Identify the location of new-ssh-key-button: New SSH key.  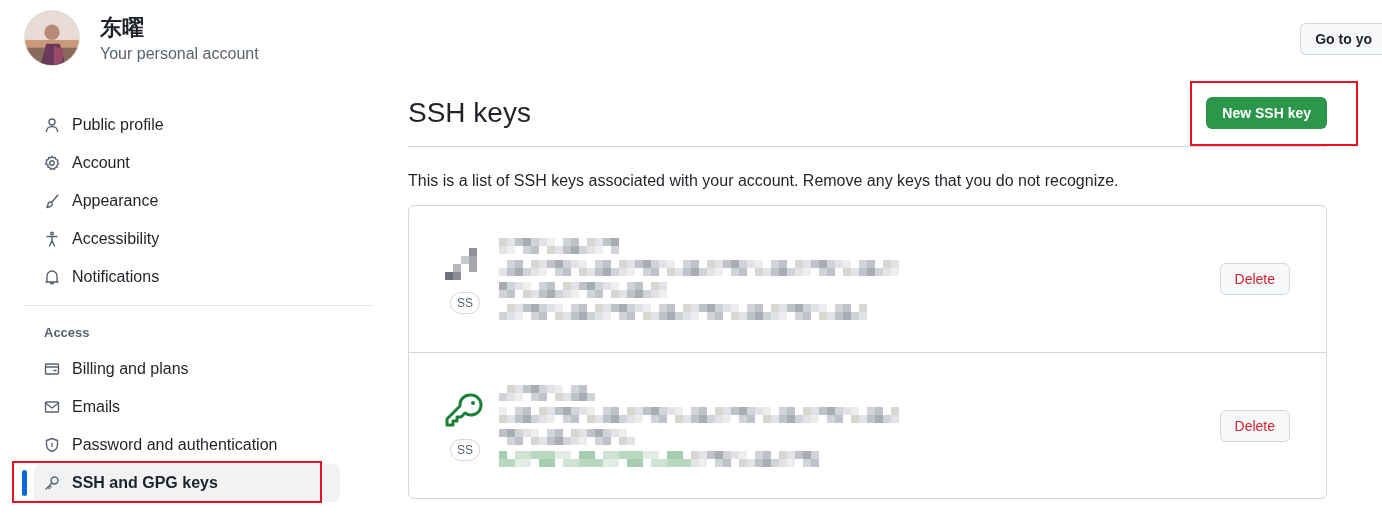
(1266, 112).